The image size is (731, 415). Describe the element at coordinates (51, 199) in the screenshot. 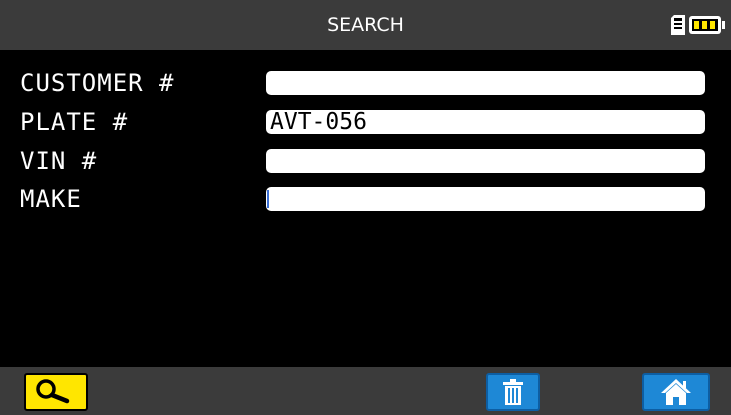

I see `make-label: MAKE` at that location.